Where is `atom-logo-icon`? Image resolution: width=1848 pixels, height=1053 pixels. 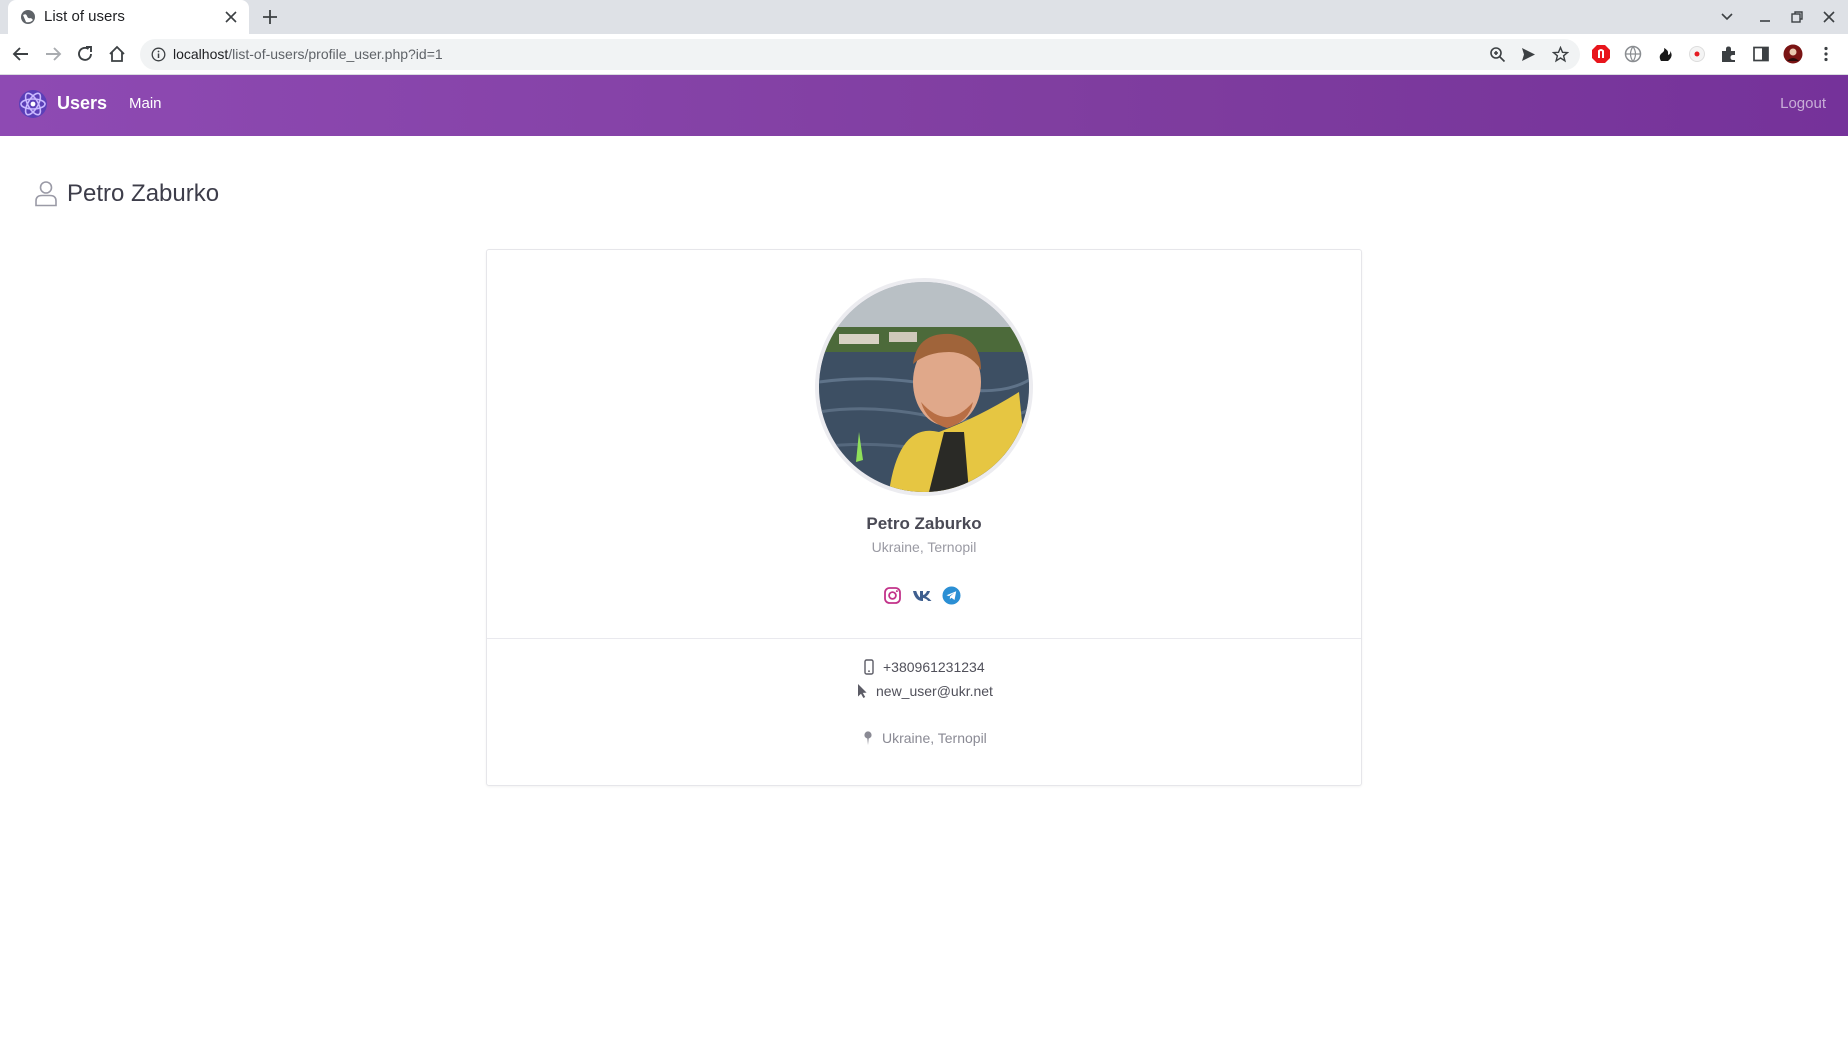
atom-logo-icon is located at coordinates (33, 104).